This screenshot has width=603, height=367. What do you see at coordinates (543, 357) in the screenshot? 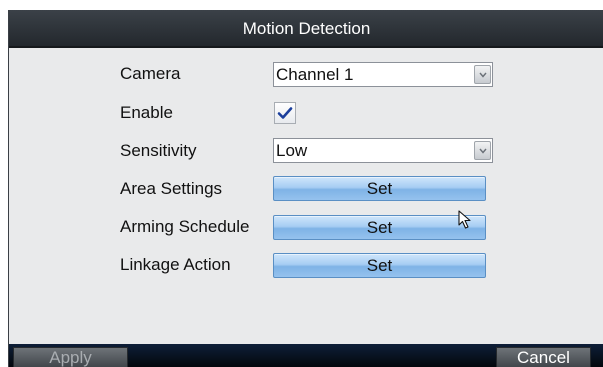
I see `cancel-button: Cancel` at bounding box center [543, 357].